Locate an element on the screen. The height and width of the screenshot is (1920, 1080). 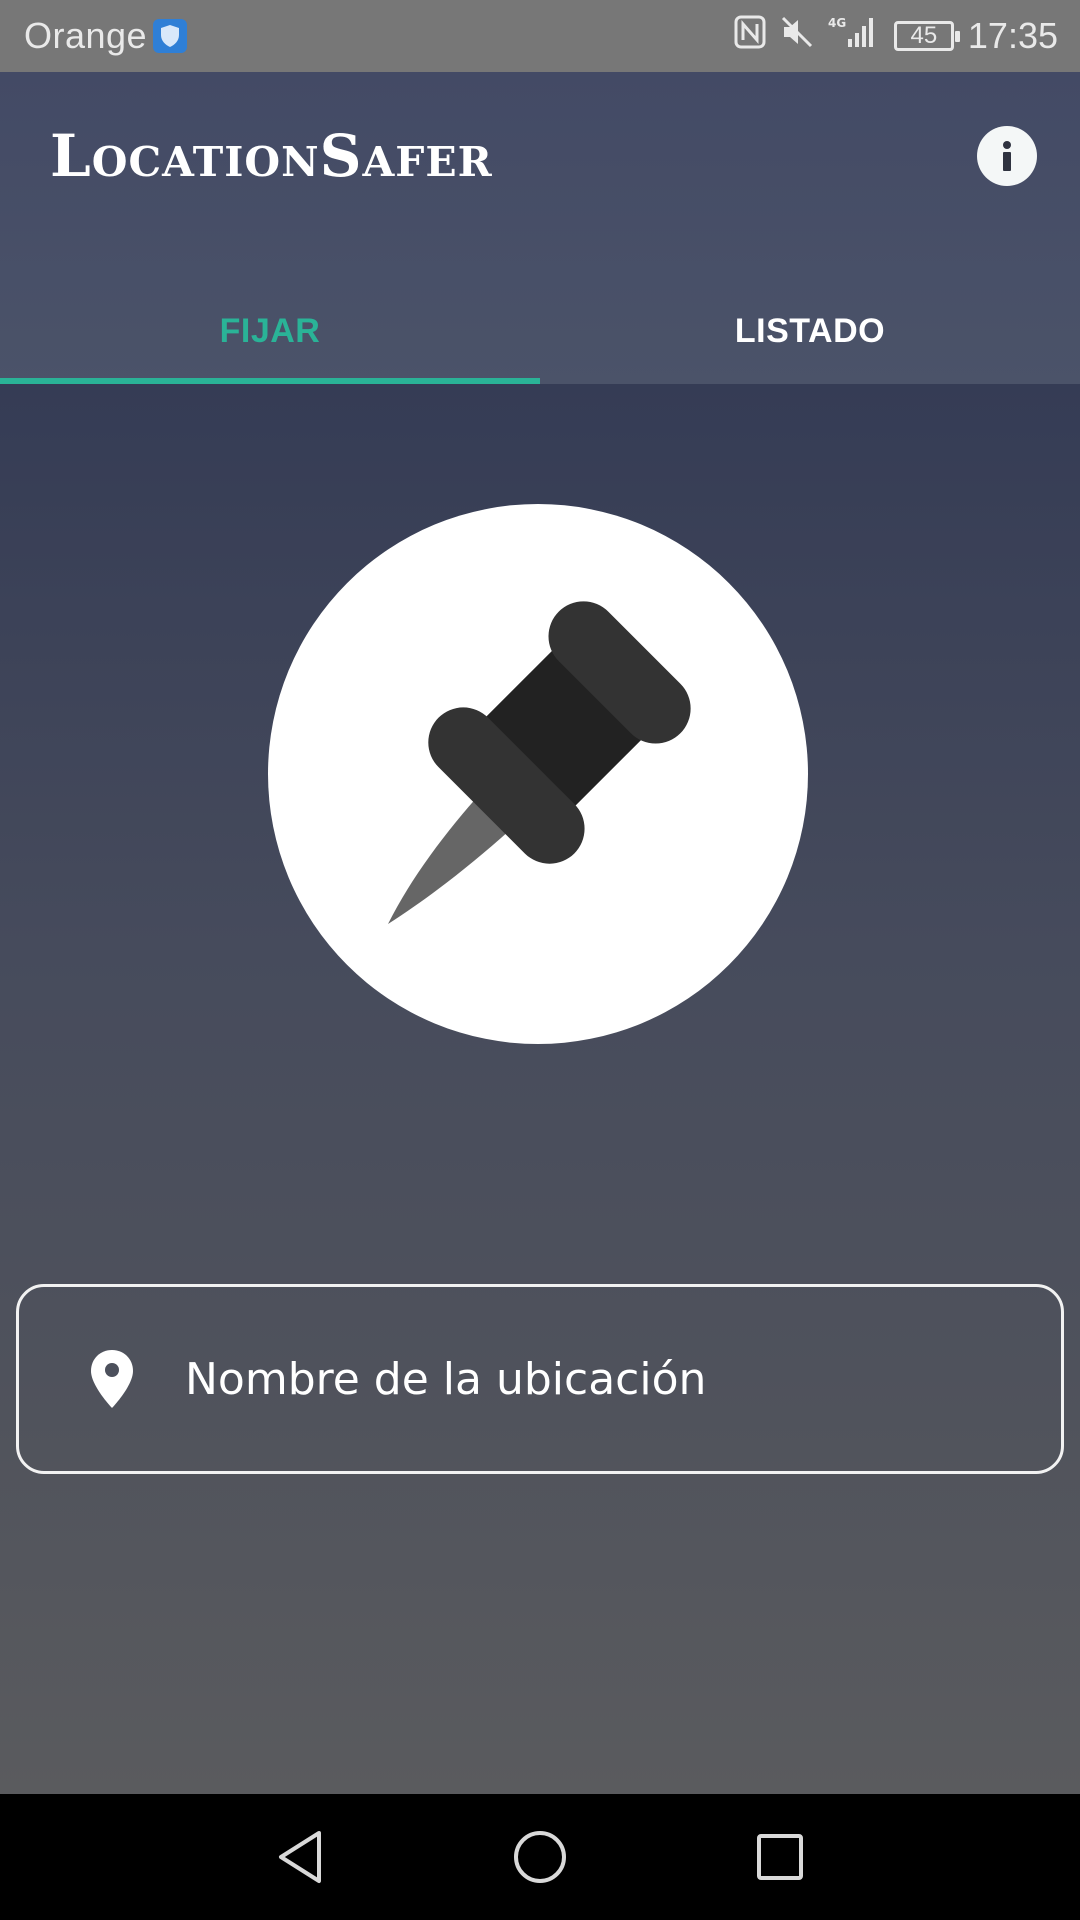
info-icon is located at coordinates (1007, 156).